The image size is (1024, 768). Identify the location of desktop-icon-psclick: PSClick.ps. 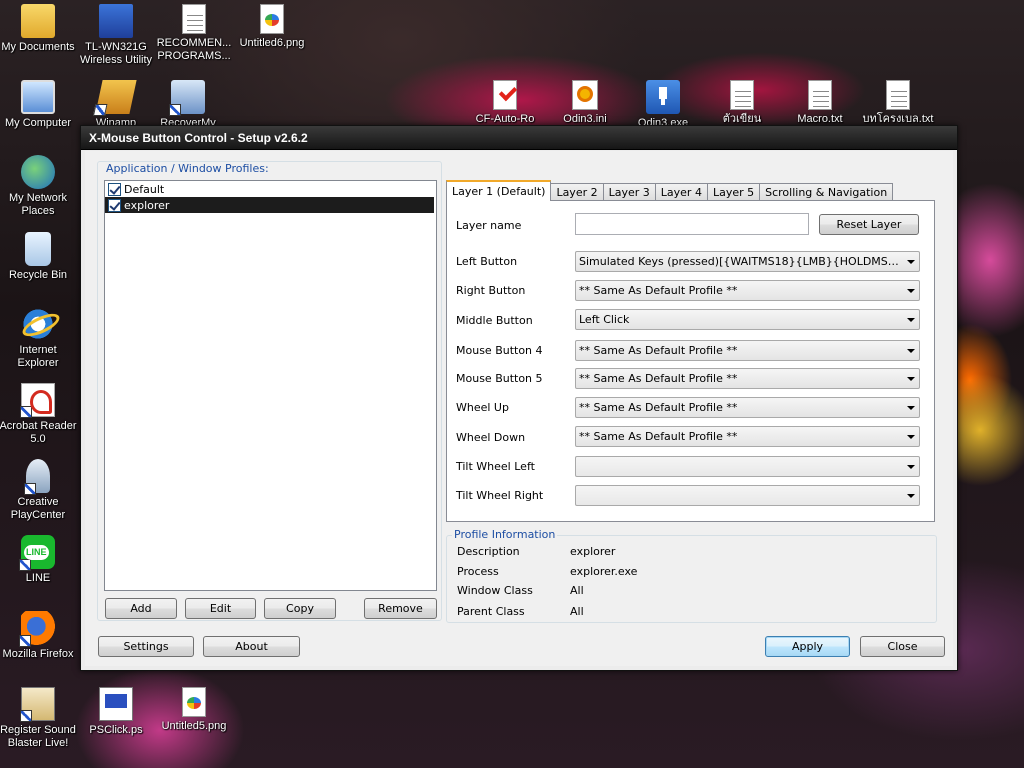
(116, 712).